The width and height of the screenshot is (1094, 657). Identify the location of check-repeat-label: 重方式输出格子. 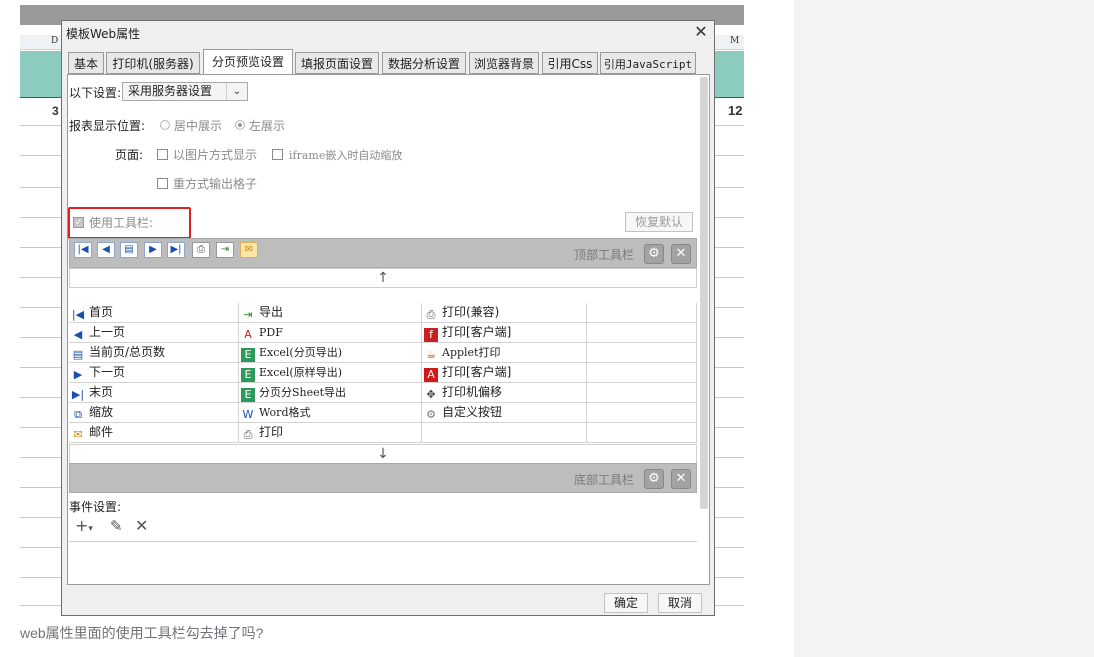
(215, 184).